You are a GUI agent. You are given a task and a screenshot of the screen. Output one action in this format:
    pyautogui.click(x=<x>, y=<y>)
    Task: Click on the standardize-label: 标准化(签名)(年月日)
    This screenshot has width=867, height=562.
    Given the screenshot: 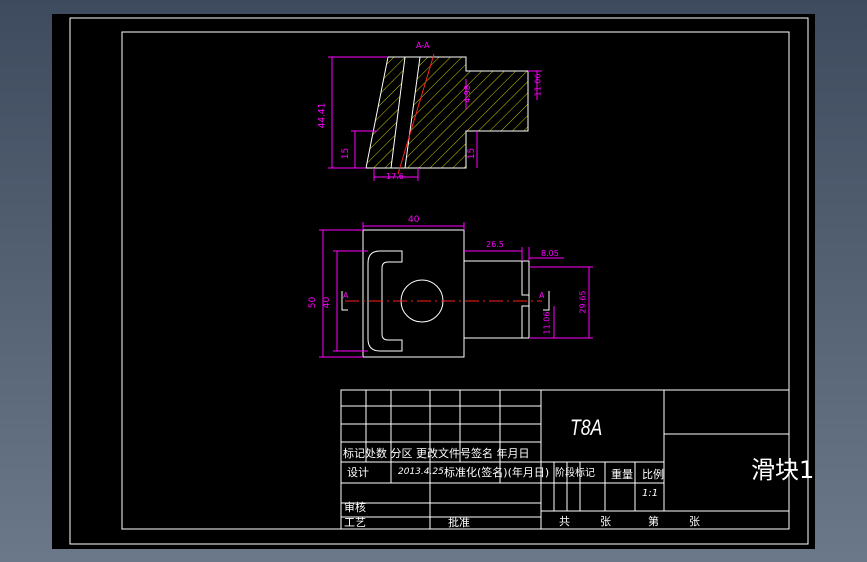 What is the action you would take?
    pyautogui.click(x=497, y=472)
    